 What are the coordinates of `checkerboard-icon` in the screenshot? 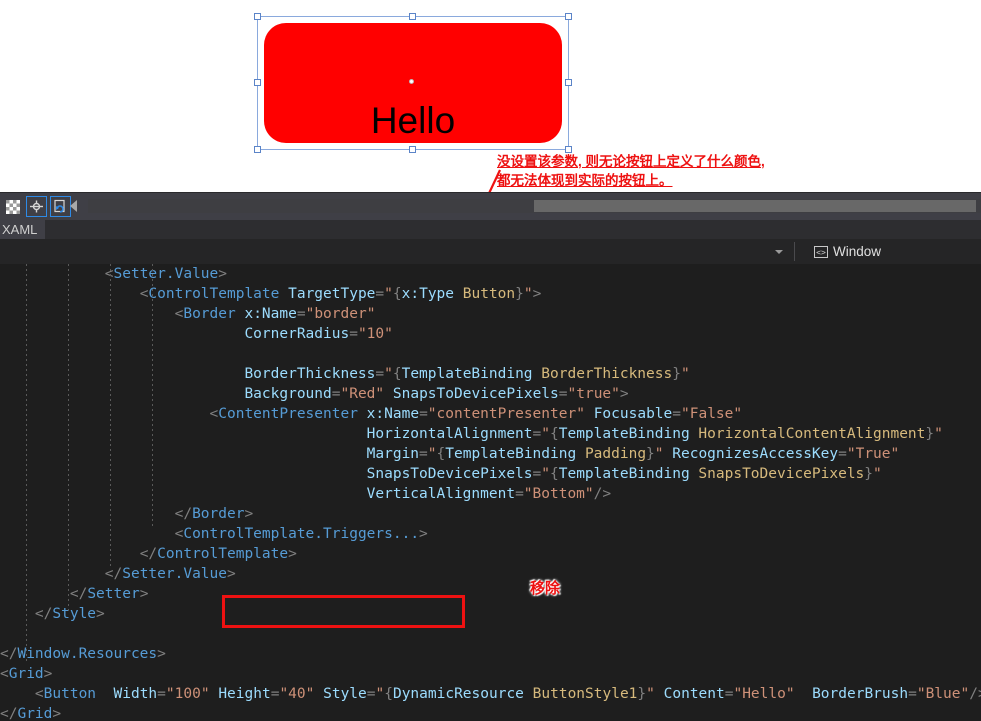 It's located at (12, 206).